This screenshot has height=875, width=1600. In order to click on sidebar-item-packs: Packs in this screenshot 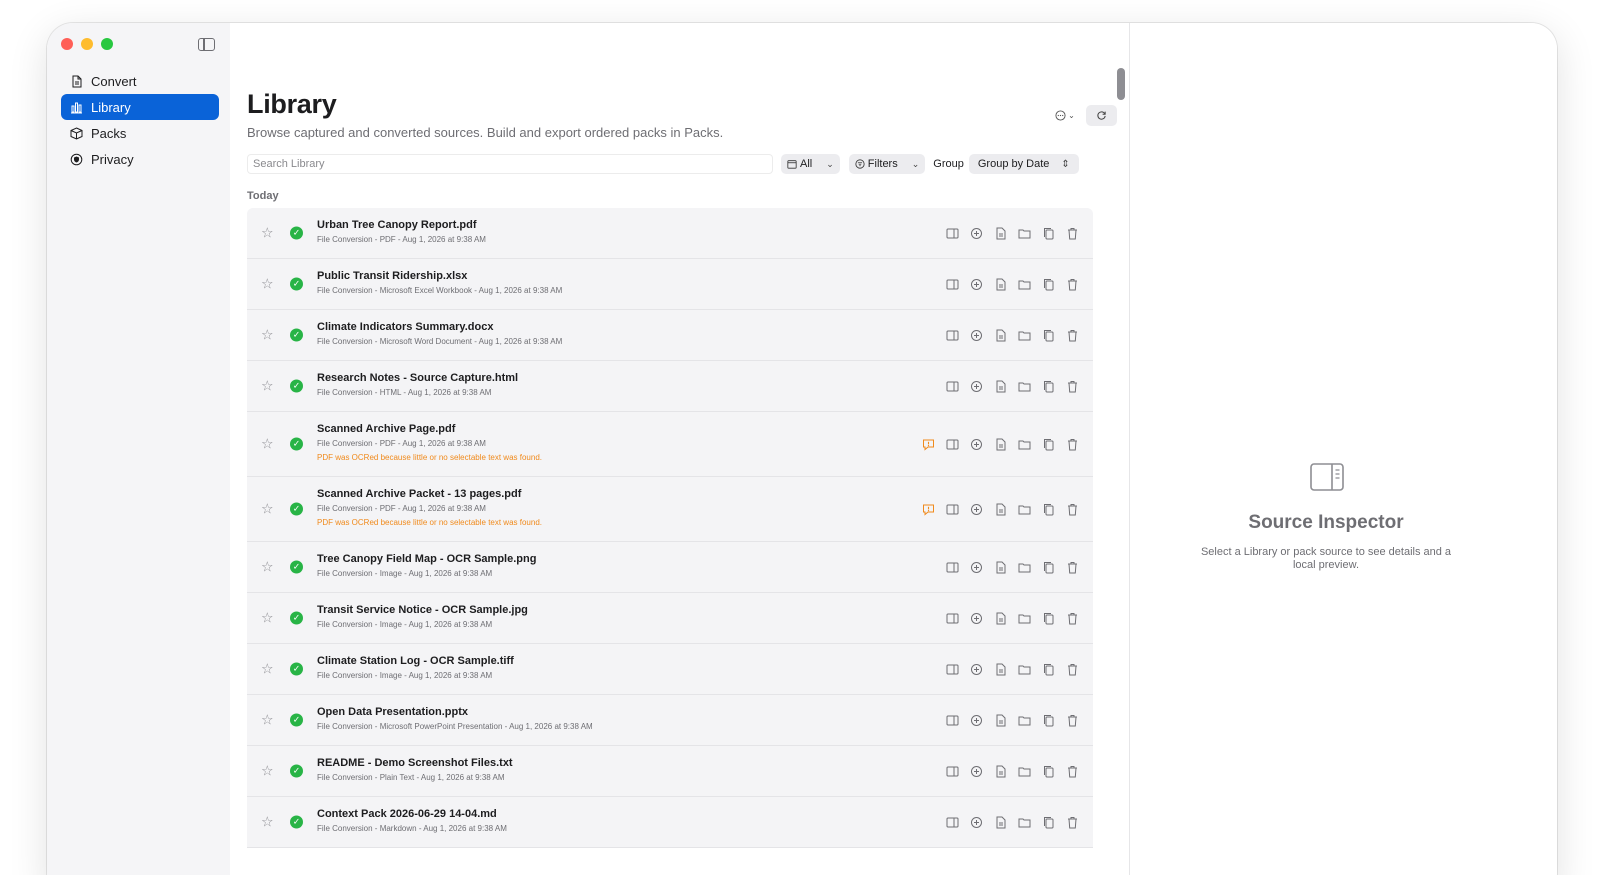, I will do `click(140, 133)`.